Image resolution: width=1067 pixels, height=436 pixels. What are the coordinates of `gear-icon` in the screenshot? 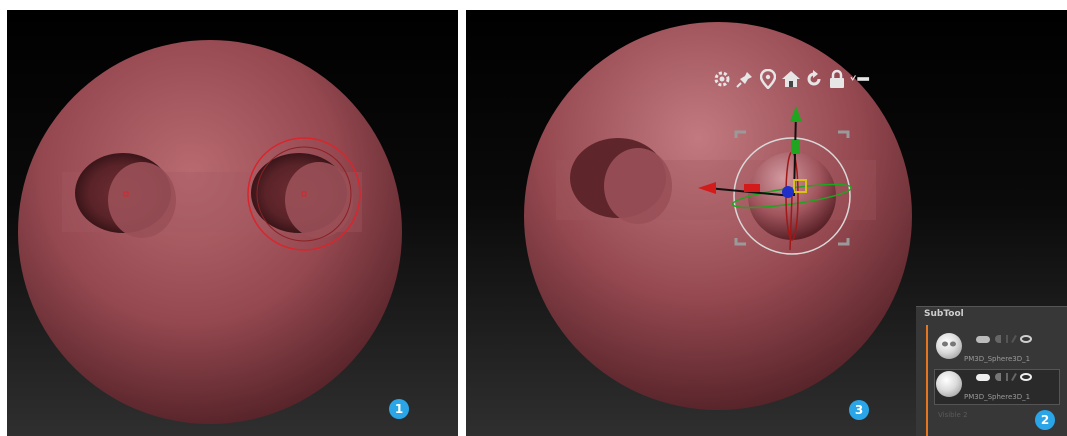 It's located at (722, 79).